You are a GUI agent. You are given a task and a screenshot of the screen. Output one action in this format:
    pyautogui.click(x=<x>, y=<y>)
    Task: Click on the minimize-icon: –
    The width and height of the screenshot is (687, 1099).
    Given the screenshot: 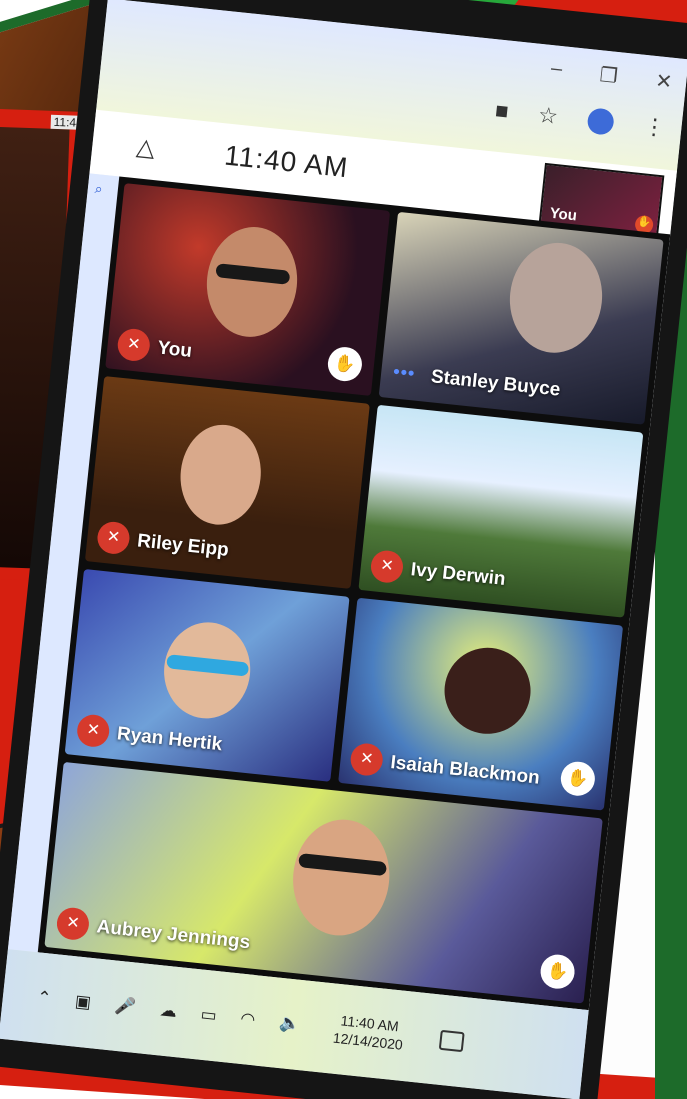 What is the action you would take?
    pyautogui.click(x=556, y=70)
    